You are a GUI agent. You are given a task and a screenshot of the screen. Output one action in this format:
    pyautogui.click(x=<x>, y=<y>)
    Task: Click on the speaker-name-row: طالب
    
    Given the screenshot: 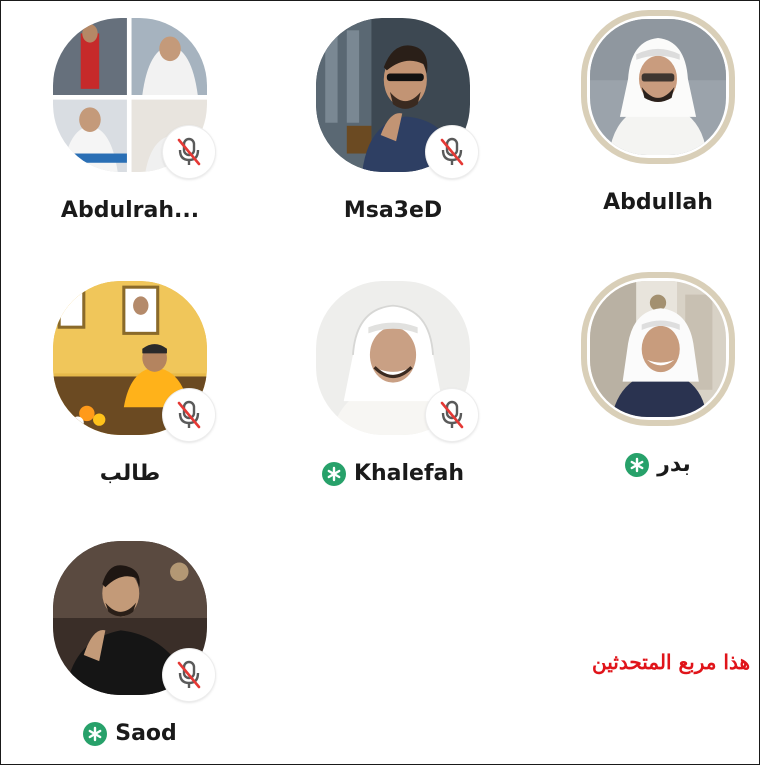 What is the action you would take?
    pyautogui.click(x=130, y=473)
    